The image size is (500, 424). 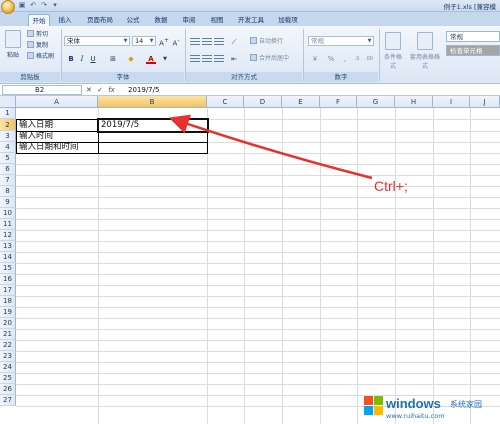 I want to click on align-top-icon, so click(x=195, y=42).